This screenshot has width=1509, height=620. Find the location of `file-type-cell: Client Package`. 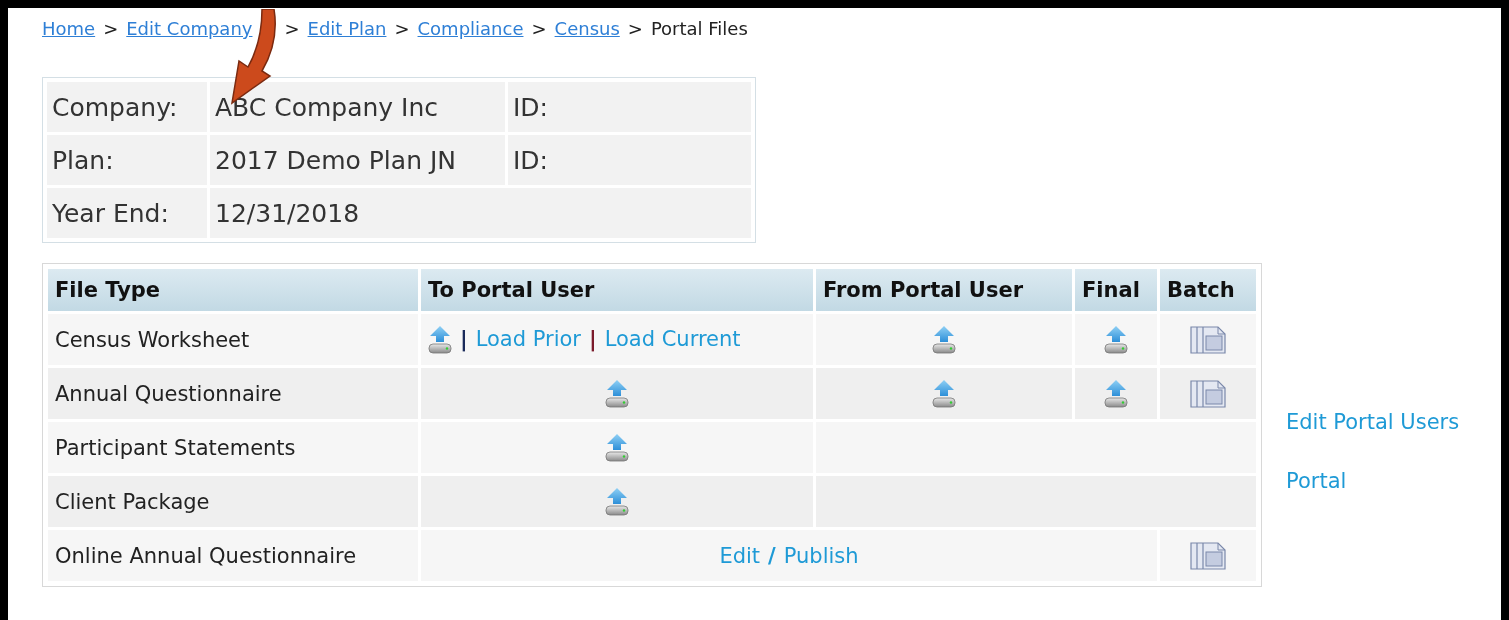

file-type-cell: Client Package is located at coordinates (233, 501).